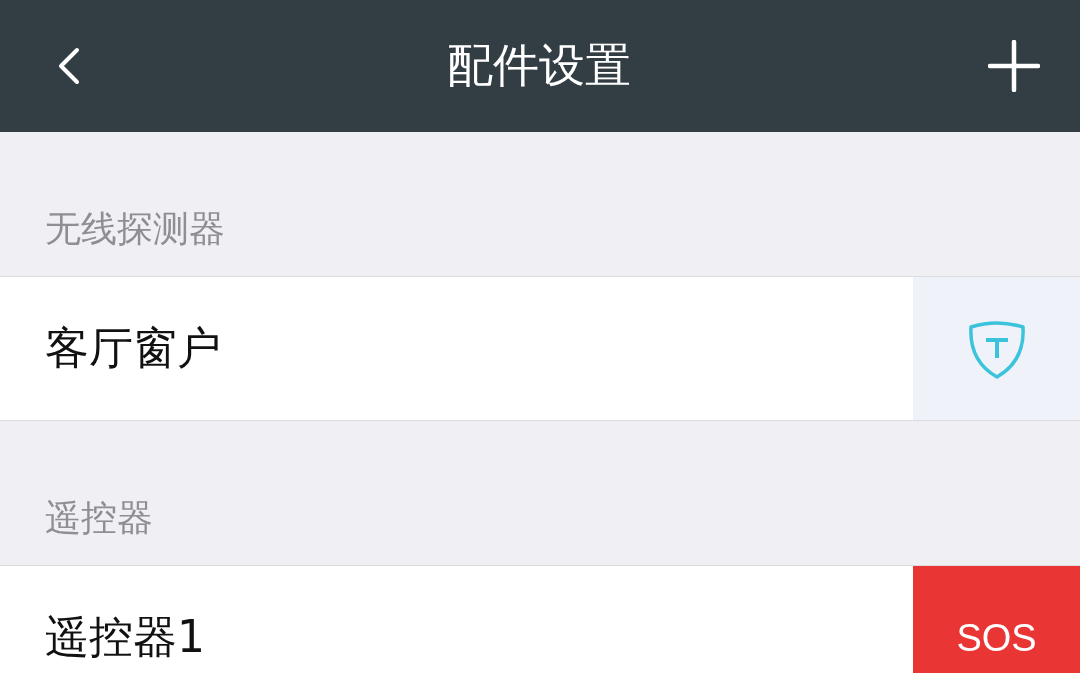 The image size is (1080, 675). I want to click on sos-button: SOS, so click(996, 619).